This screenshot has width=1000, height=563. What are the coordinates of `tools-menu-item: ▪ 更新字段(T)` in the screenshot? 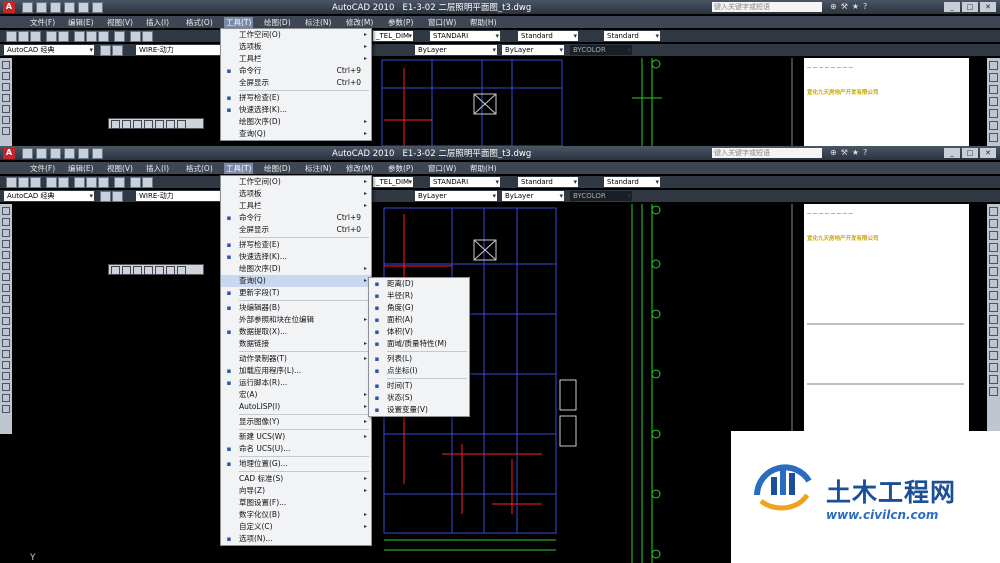 It's located at (296, 293).